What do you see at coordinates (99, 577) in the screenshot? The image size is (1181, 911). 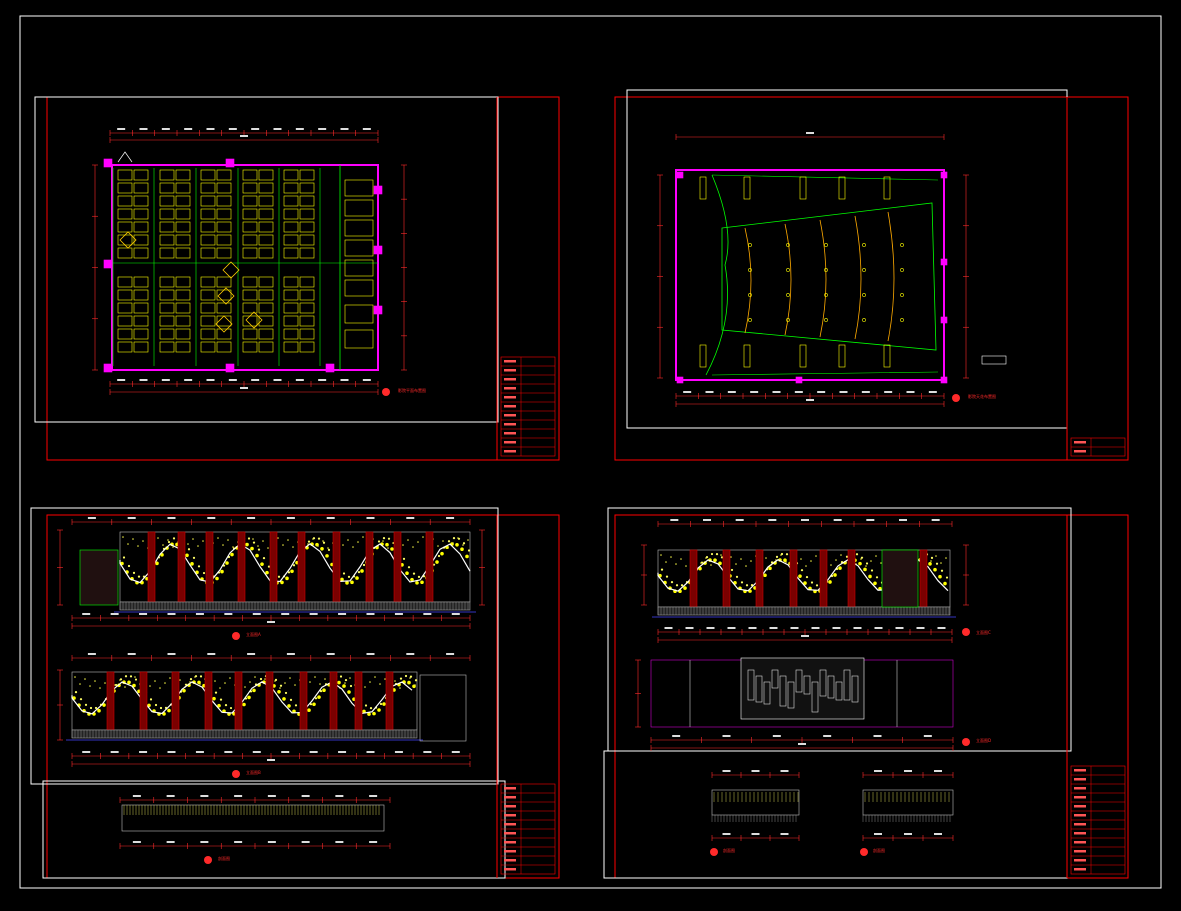 I see `door-panel` at bounding box center [99, 577].